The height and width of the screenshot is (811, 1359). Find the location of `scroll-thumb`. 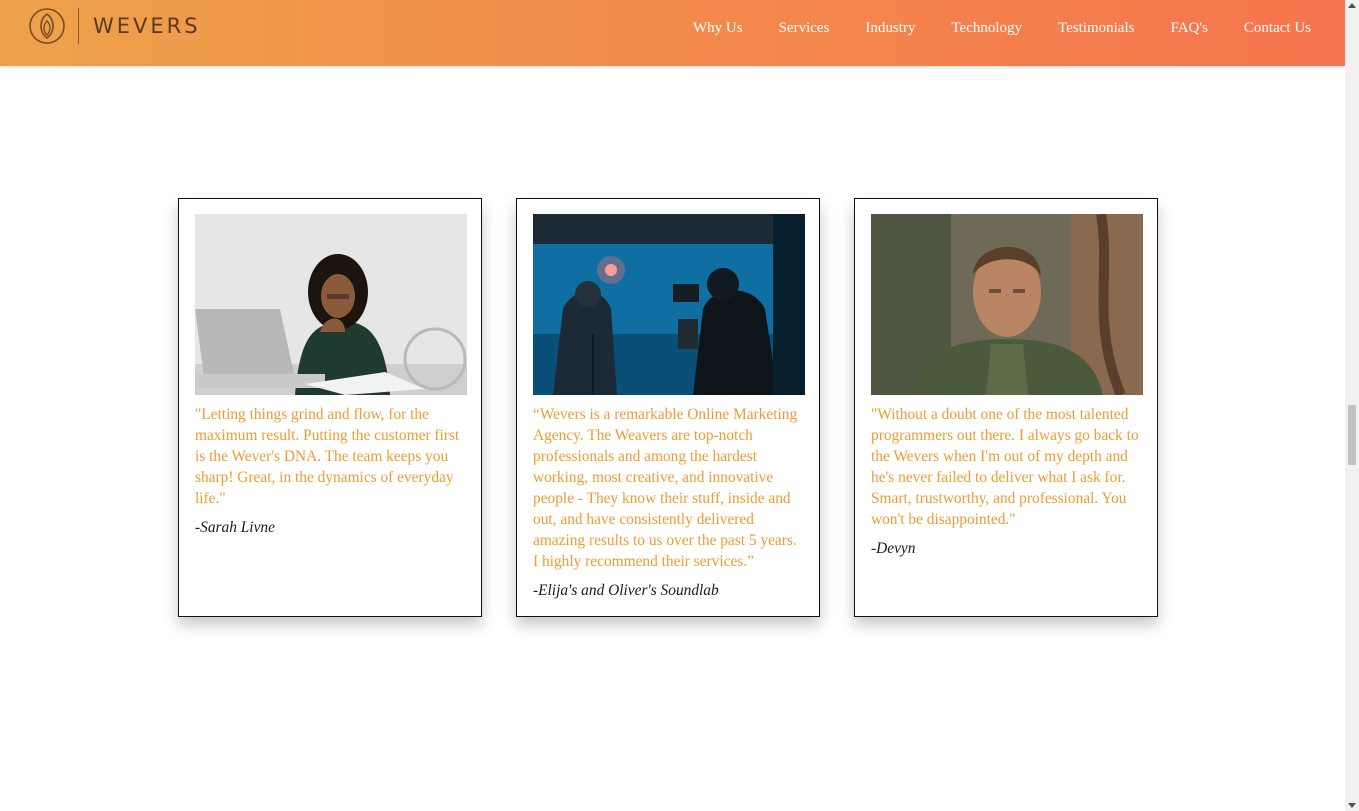

scroll-thumb is located at coordinates (1352, 435).